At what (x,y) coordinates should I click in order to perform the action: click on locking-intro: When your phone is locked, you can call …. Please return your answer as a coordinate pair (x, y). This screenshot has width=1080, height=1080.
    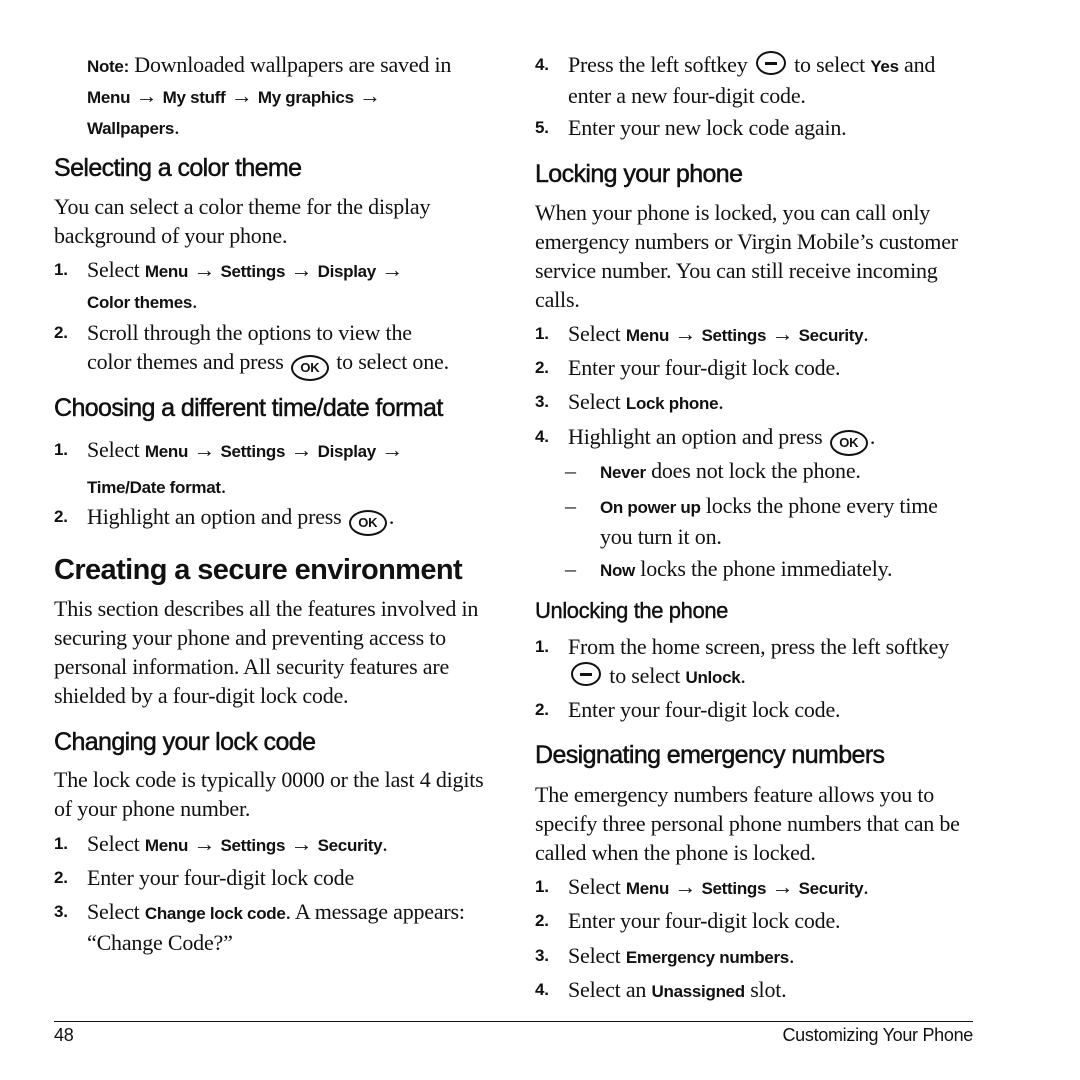
    Looking at the image, I should click on (746, 256).